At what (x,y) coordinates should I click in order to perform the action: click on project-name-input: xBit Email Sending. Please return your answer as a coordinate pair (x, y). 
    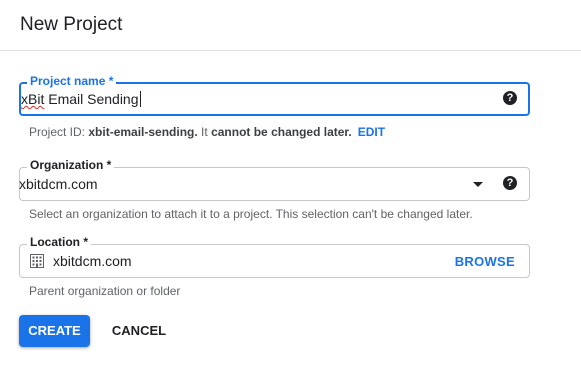
    Looking at the image, I should click on (81, 99).